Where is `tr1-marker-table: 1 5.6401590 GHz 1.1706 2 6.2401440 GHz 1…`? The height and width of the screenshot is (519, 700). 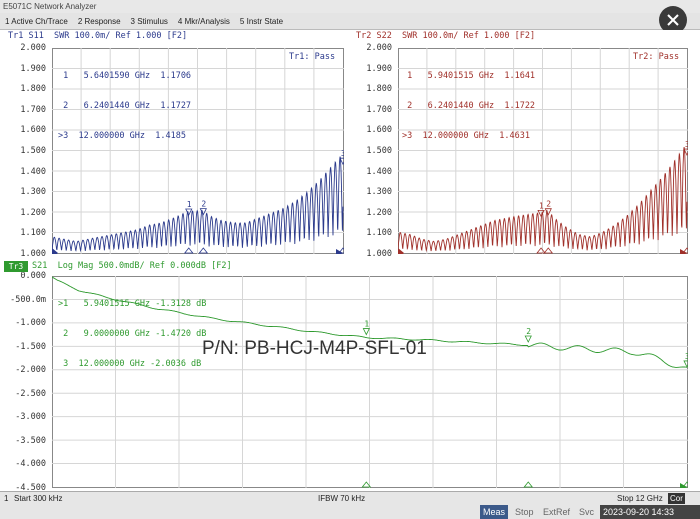 tr1-marker-table: 1 5.6401590 GHz 1.1706 2 6.2401440 GHz 1… is located at coordinates (124, 106).